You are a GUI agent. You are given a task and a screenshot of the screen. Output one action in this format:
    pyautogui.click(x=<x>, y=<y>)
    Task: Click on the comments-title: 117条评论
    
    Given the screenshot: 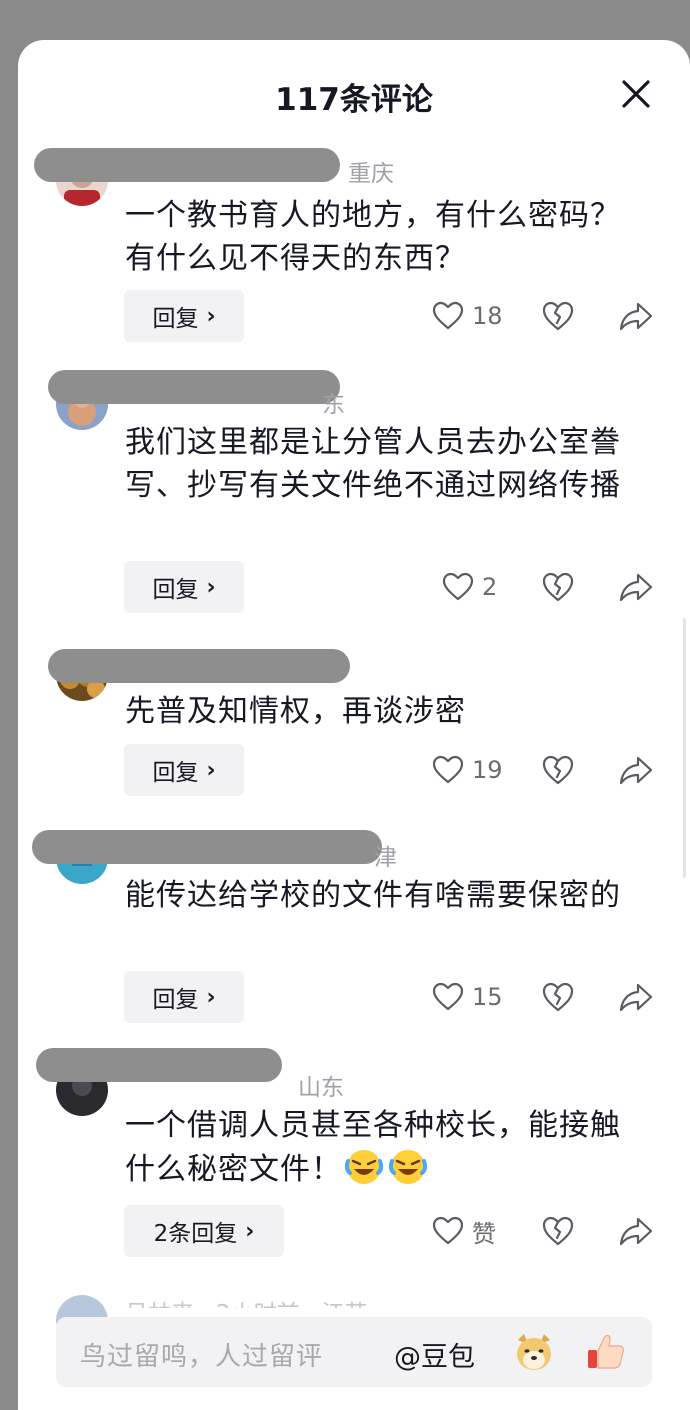 What is the action you would take?
    pyautogui.click(x=354, y=100)
    